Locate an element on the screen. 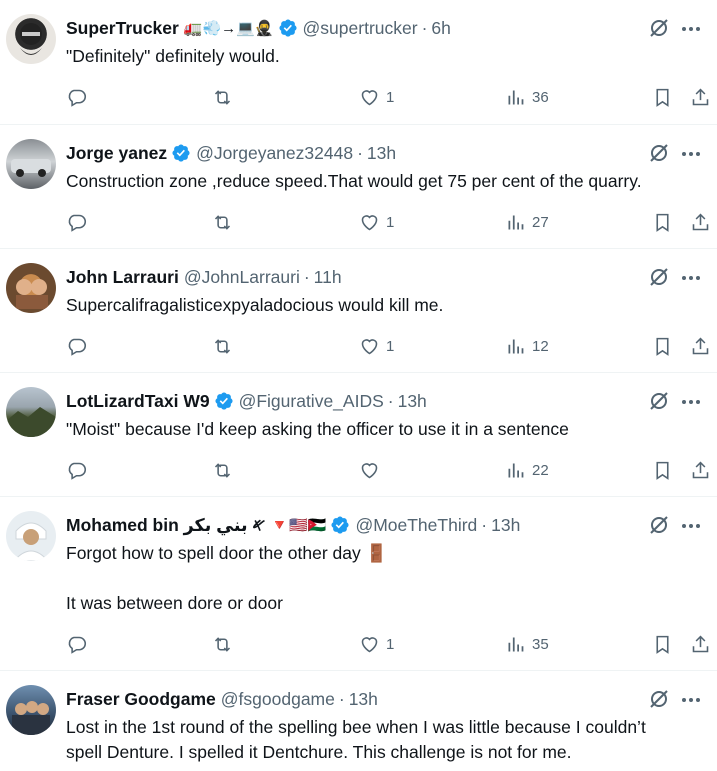 The width and height of the screenshot is (717, 771). views-button: 35 is located at coordinates (527, 644).